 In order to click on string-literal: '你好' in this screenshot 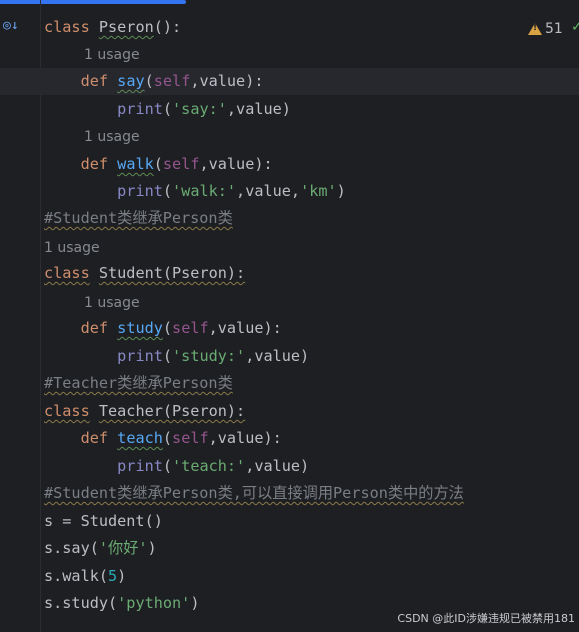, I will do `click(123, 548)`.